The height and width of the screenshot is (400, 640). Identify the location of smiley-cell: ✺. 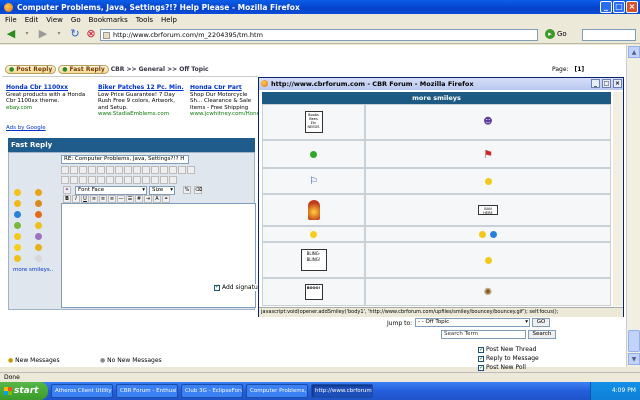
(488, 292).